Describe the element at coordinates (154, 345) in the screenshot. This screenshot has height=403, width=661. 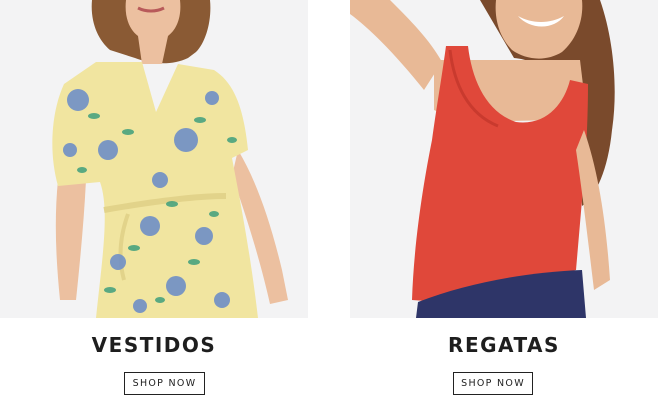
I see `category-title: VESTIDOS` at that location.